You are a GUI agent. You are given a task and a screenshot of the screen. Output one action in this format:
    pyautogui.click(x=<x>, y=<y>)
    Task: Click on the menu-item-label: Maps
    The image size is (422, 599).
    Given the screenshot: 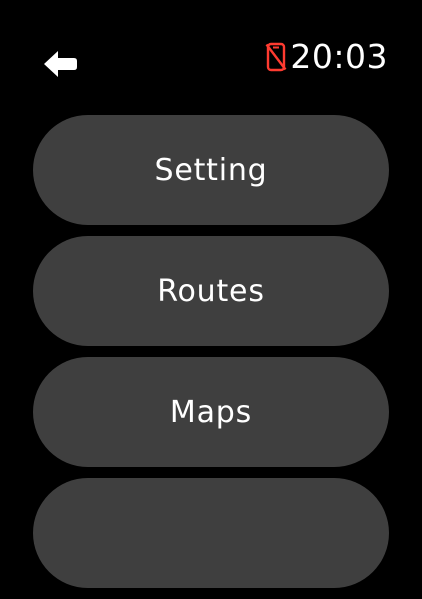 What is the action you would take?
    pyautogui.click(x=211, y=412)
    